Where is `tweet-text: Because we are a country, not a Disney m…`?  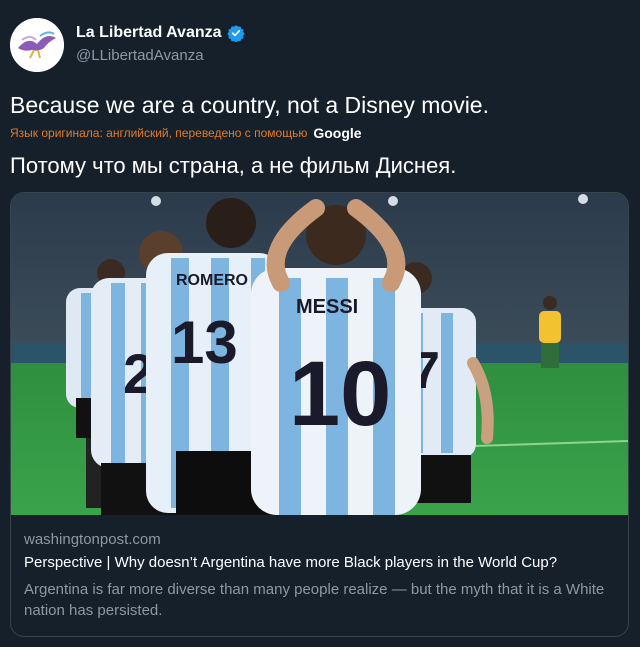 tweet-text: Because we are a country, not a Disney m… is located at coordinates (249, 105).